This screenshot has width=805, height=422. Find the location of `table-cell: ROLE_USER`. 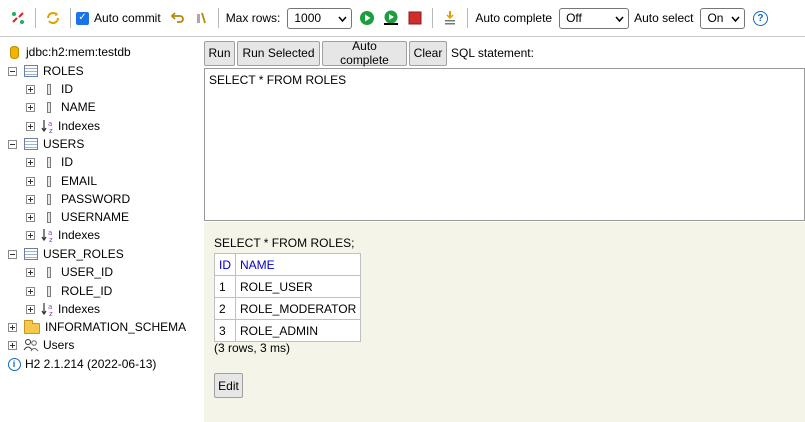

table-cell: ROLE_USER is located at coordinates (298, 286).